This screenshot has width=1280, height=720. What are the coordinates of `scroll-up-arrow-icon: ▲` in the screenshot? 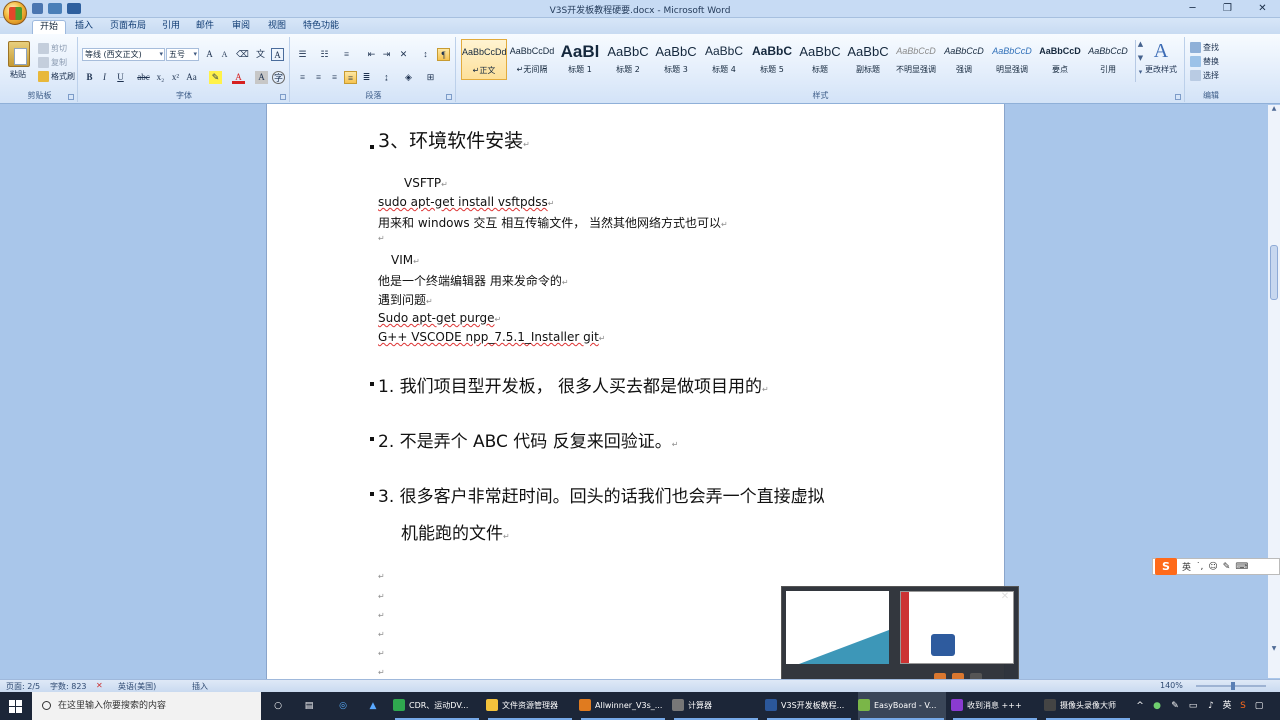 It's located at (1274, 110).